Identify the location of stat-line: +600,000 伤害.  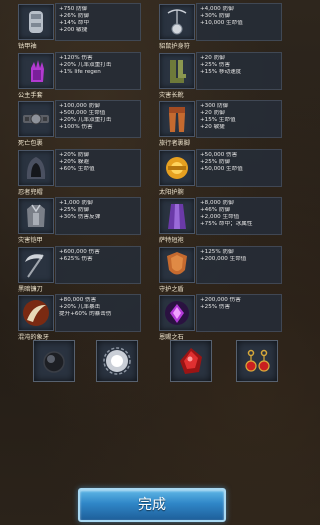
(79, 251).